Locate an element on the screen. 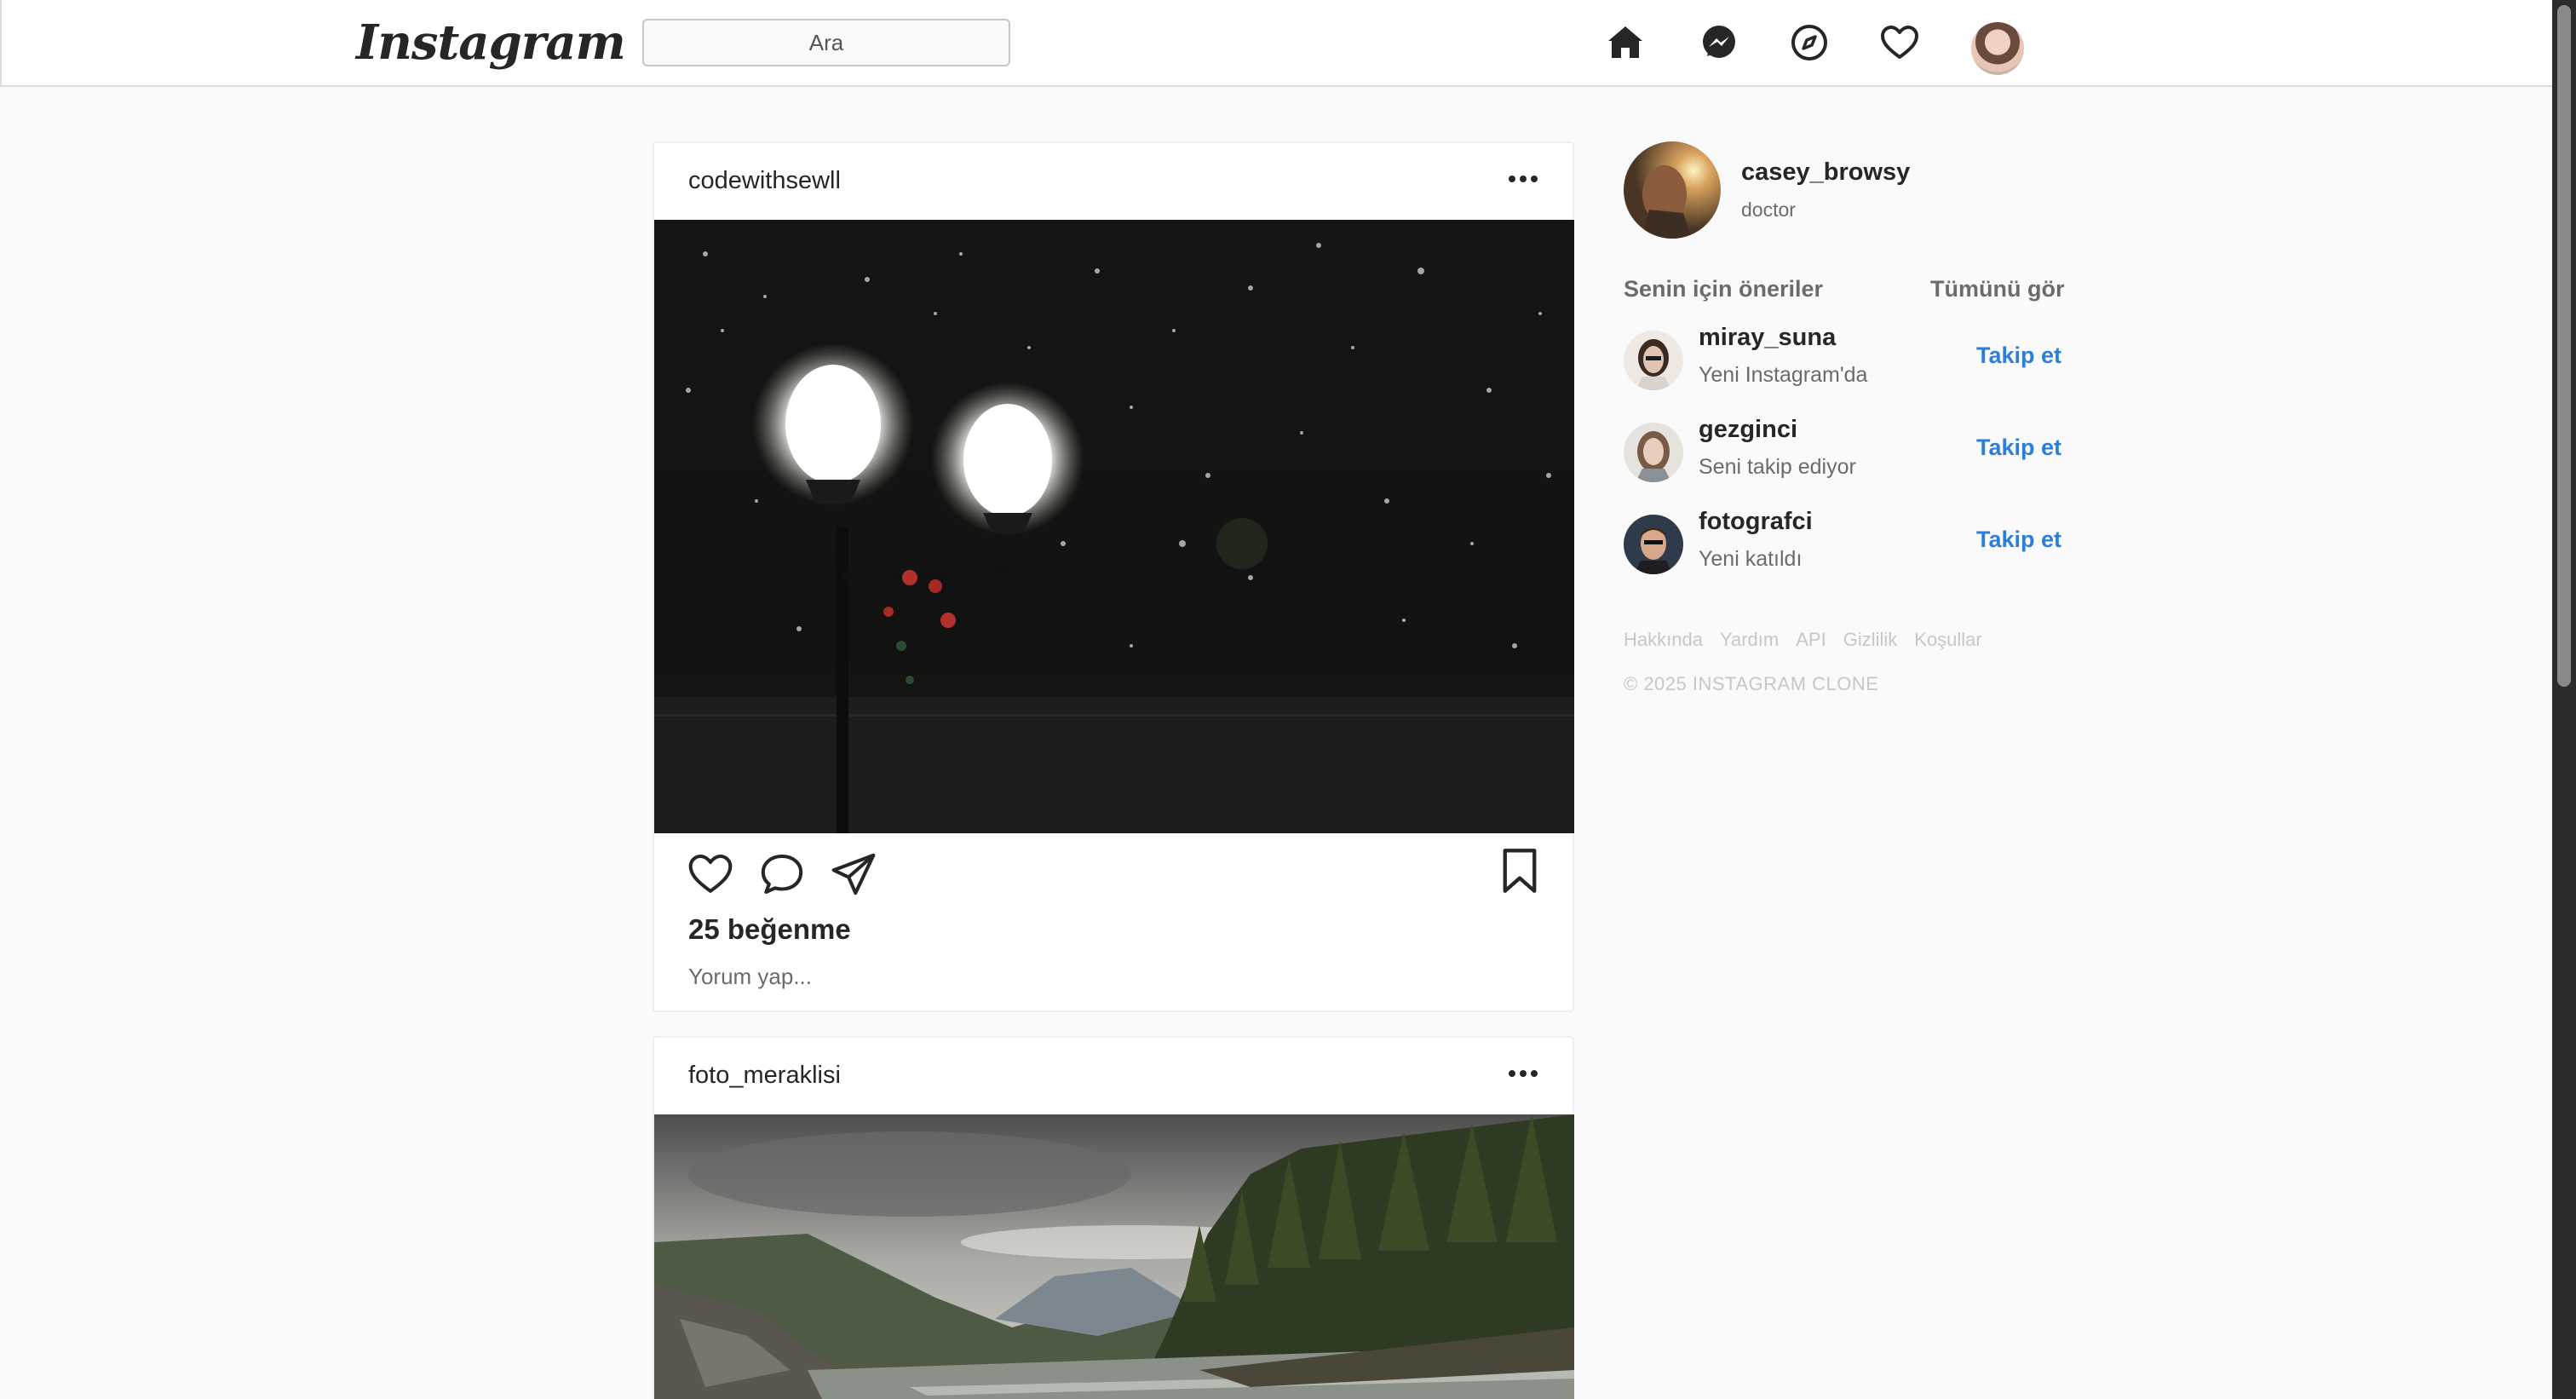 Image resolution: width=2576 pixels, height=1399 pixels. comment-input is located at coordinates (1105, 976).